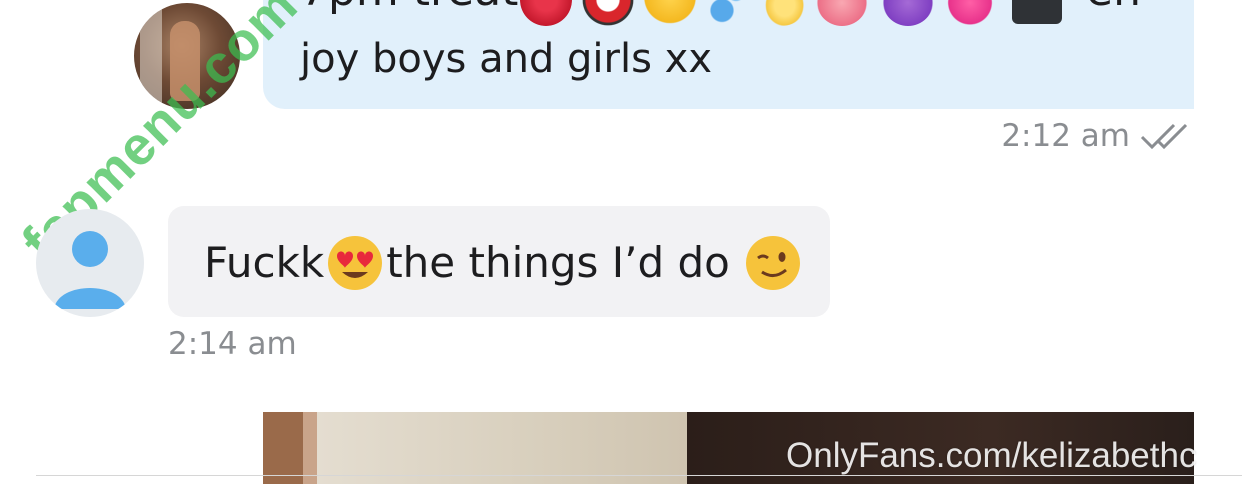 The image size is (1242, 484). Describe the element at coordinates (90, 270) in the screenshot. I see `default-user-icon` at that location.